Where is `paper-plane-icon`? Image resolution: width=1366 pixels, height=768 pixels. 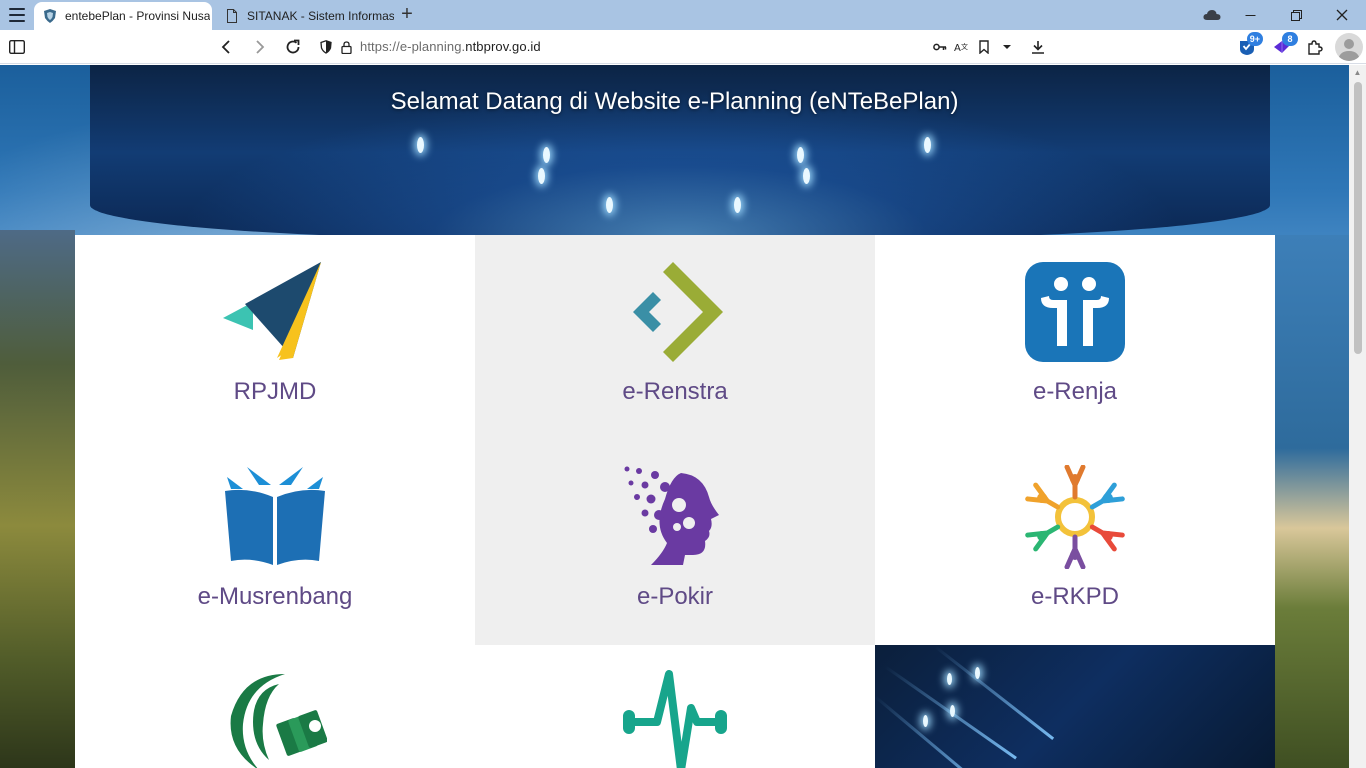 paper-plane-icon is located at coordinates (272, 311).